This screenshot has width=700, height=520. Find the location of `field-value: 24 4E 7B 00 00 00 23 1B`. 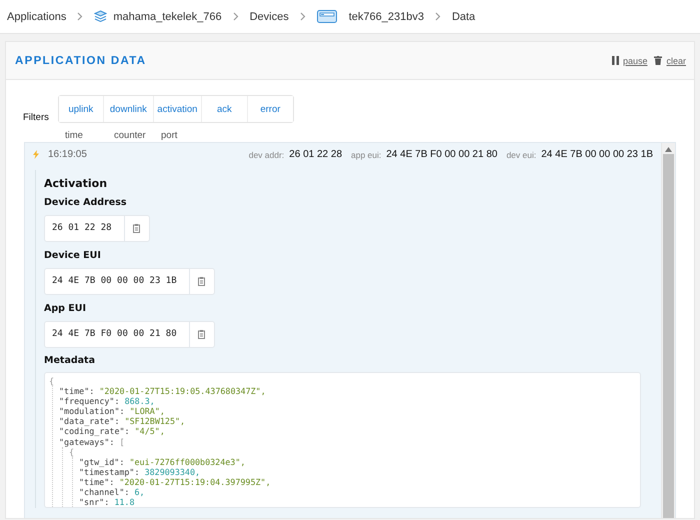

field-value: 24 4E 7B 00 00 00 23 1B is located at coordinates (597, 154).